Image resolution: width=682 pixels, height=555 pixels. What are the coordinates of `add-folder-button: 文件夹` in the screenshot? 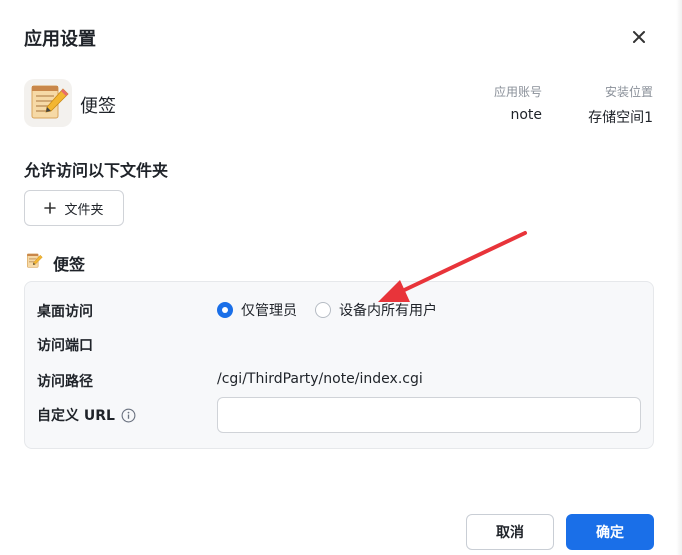 It's located at (74, 208).